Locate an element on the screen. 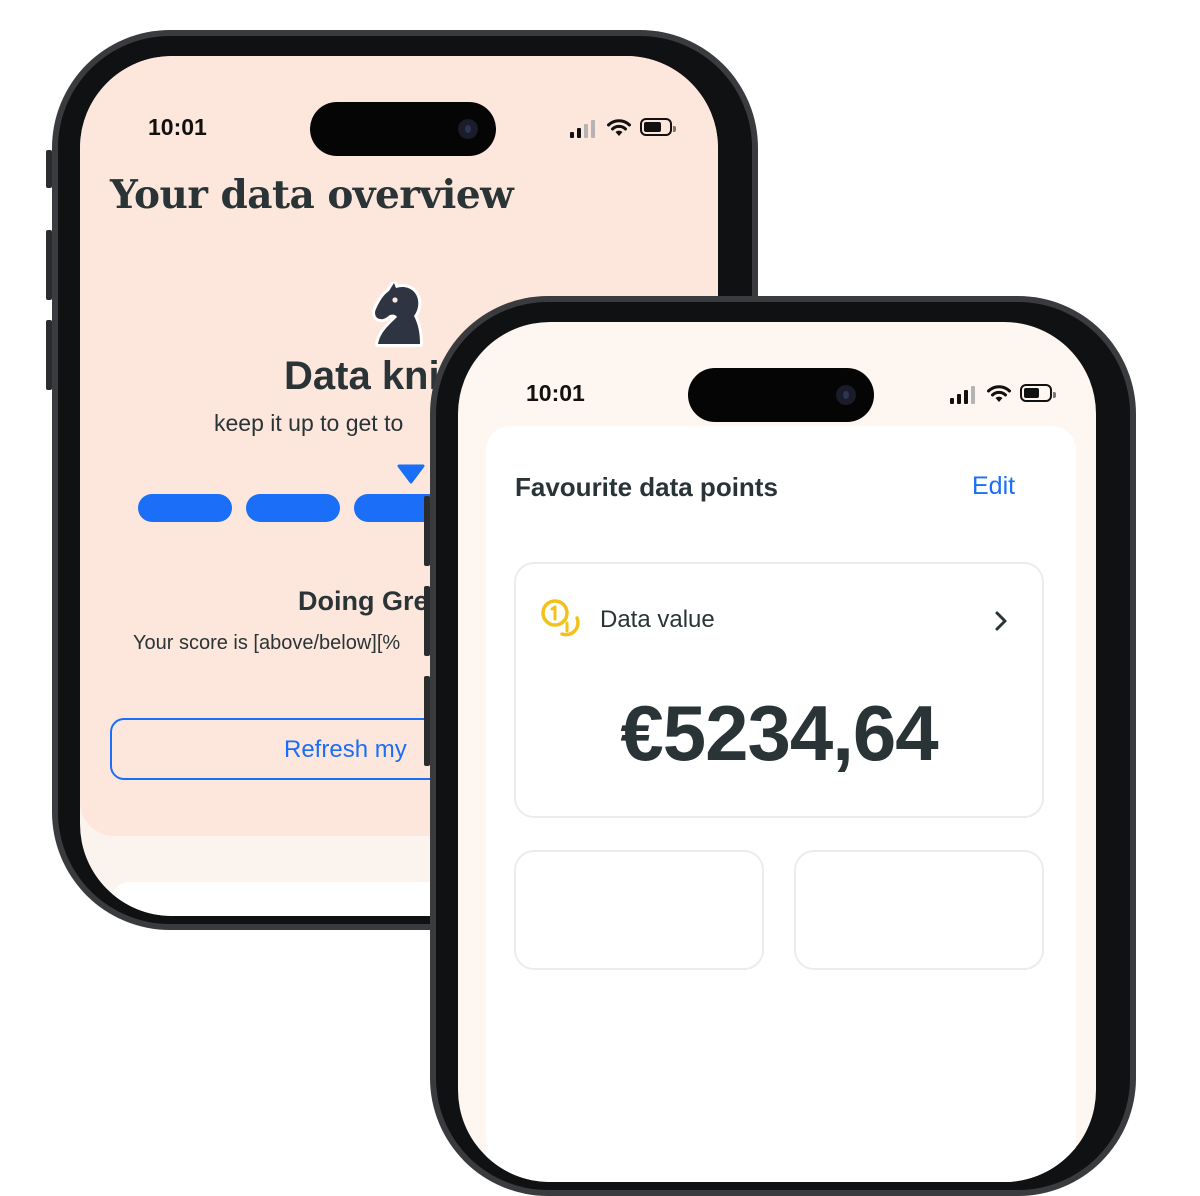  progress-marker-icon is located at coordinates (411, 474).